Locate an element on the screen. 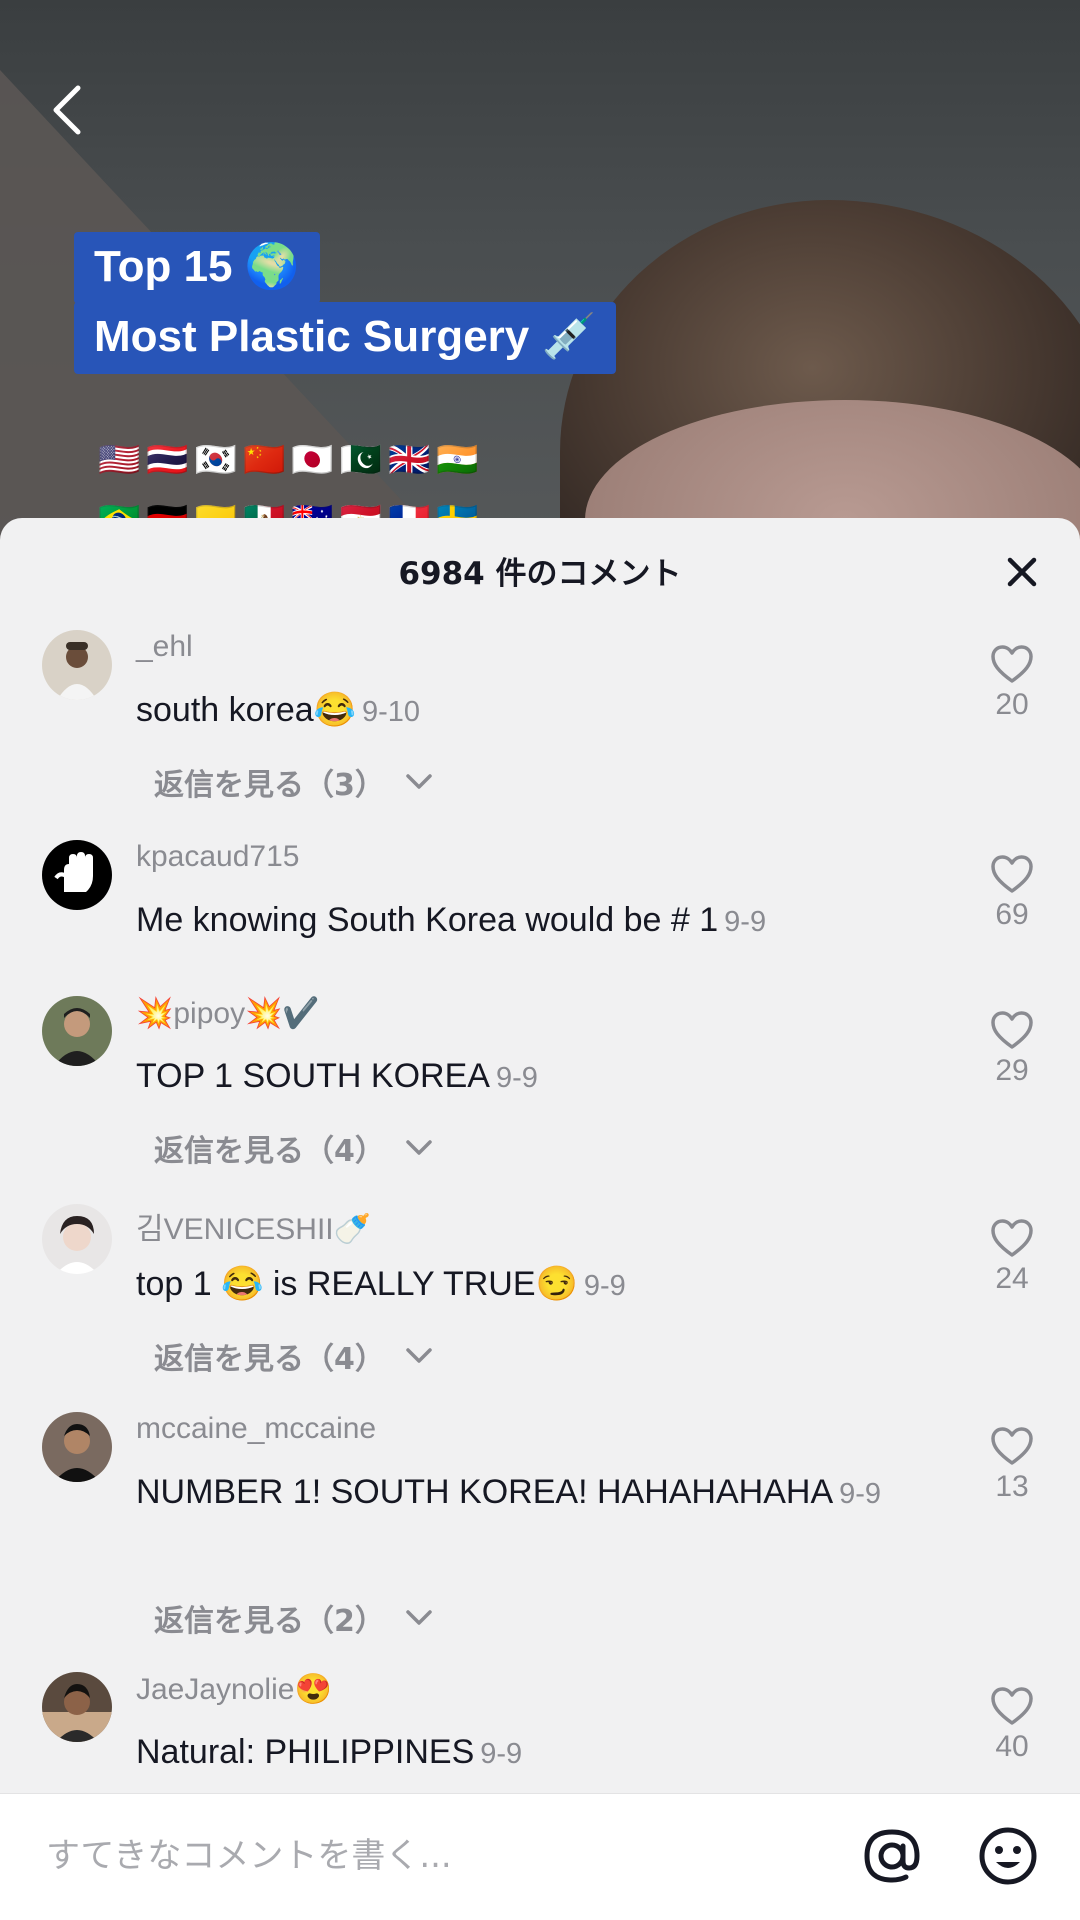 The width and height of the screenshot is (1080, 1920). comment-username: 💥pipoy💥✔️ is located at coordinates (228, 1013).